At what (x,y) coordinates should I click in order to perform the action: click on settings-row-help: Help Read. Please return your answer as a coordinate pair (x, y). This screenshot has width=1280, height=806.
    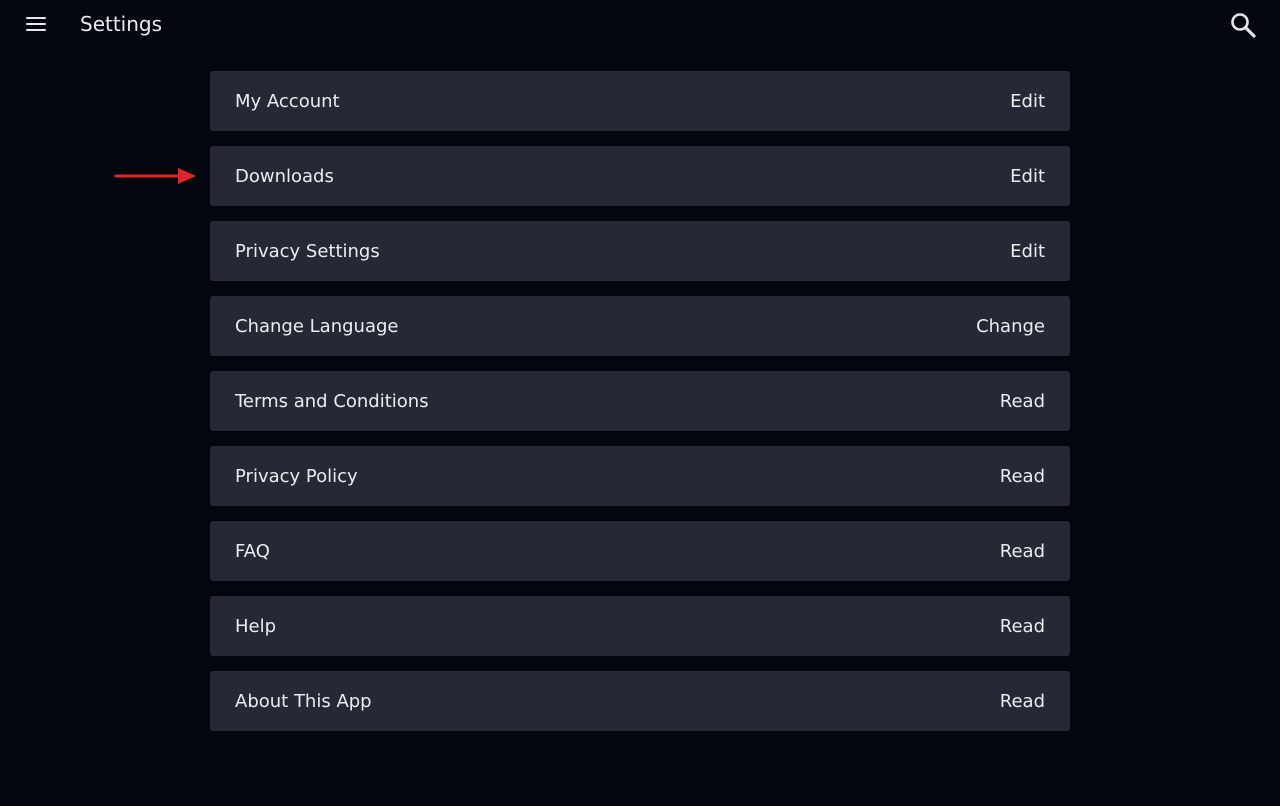
    Looking at the image, I should click on (640, 626).